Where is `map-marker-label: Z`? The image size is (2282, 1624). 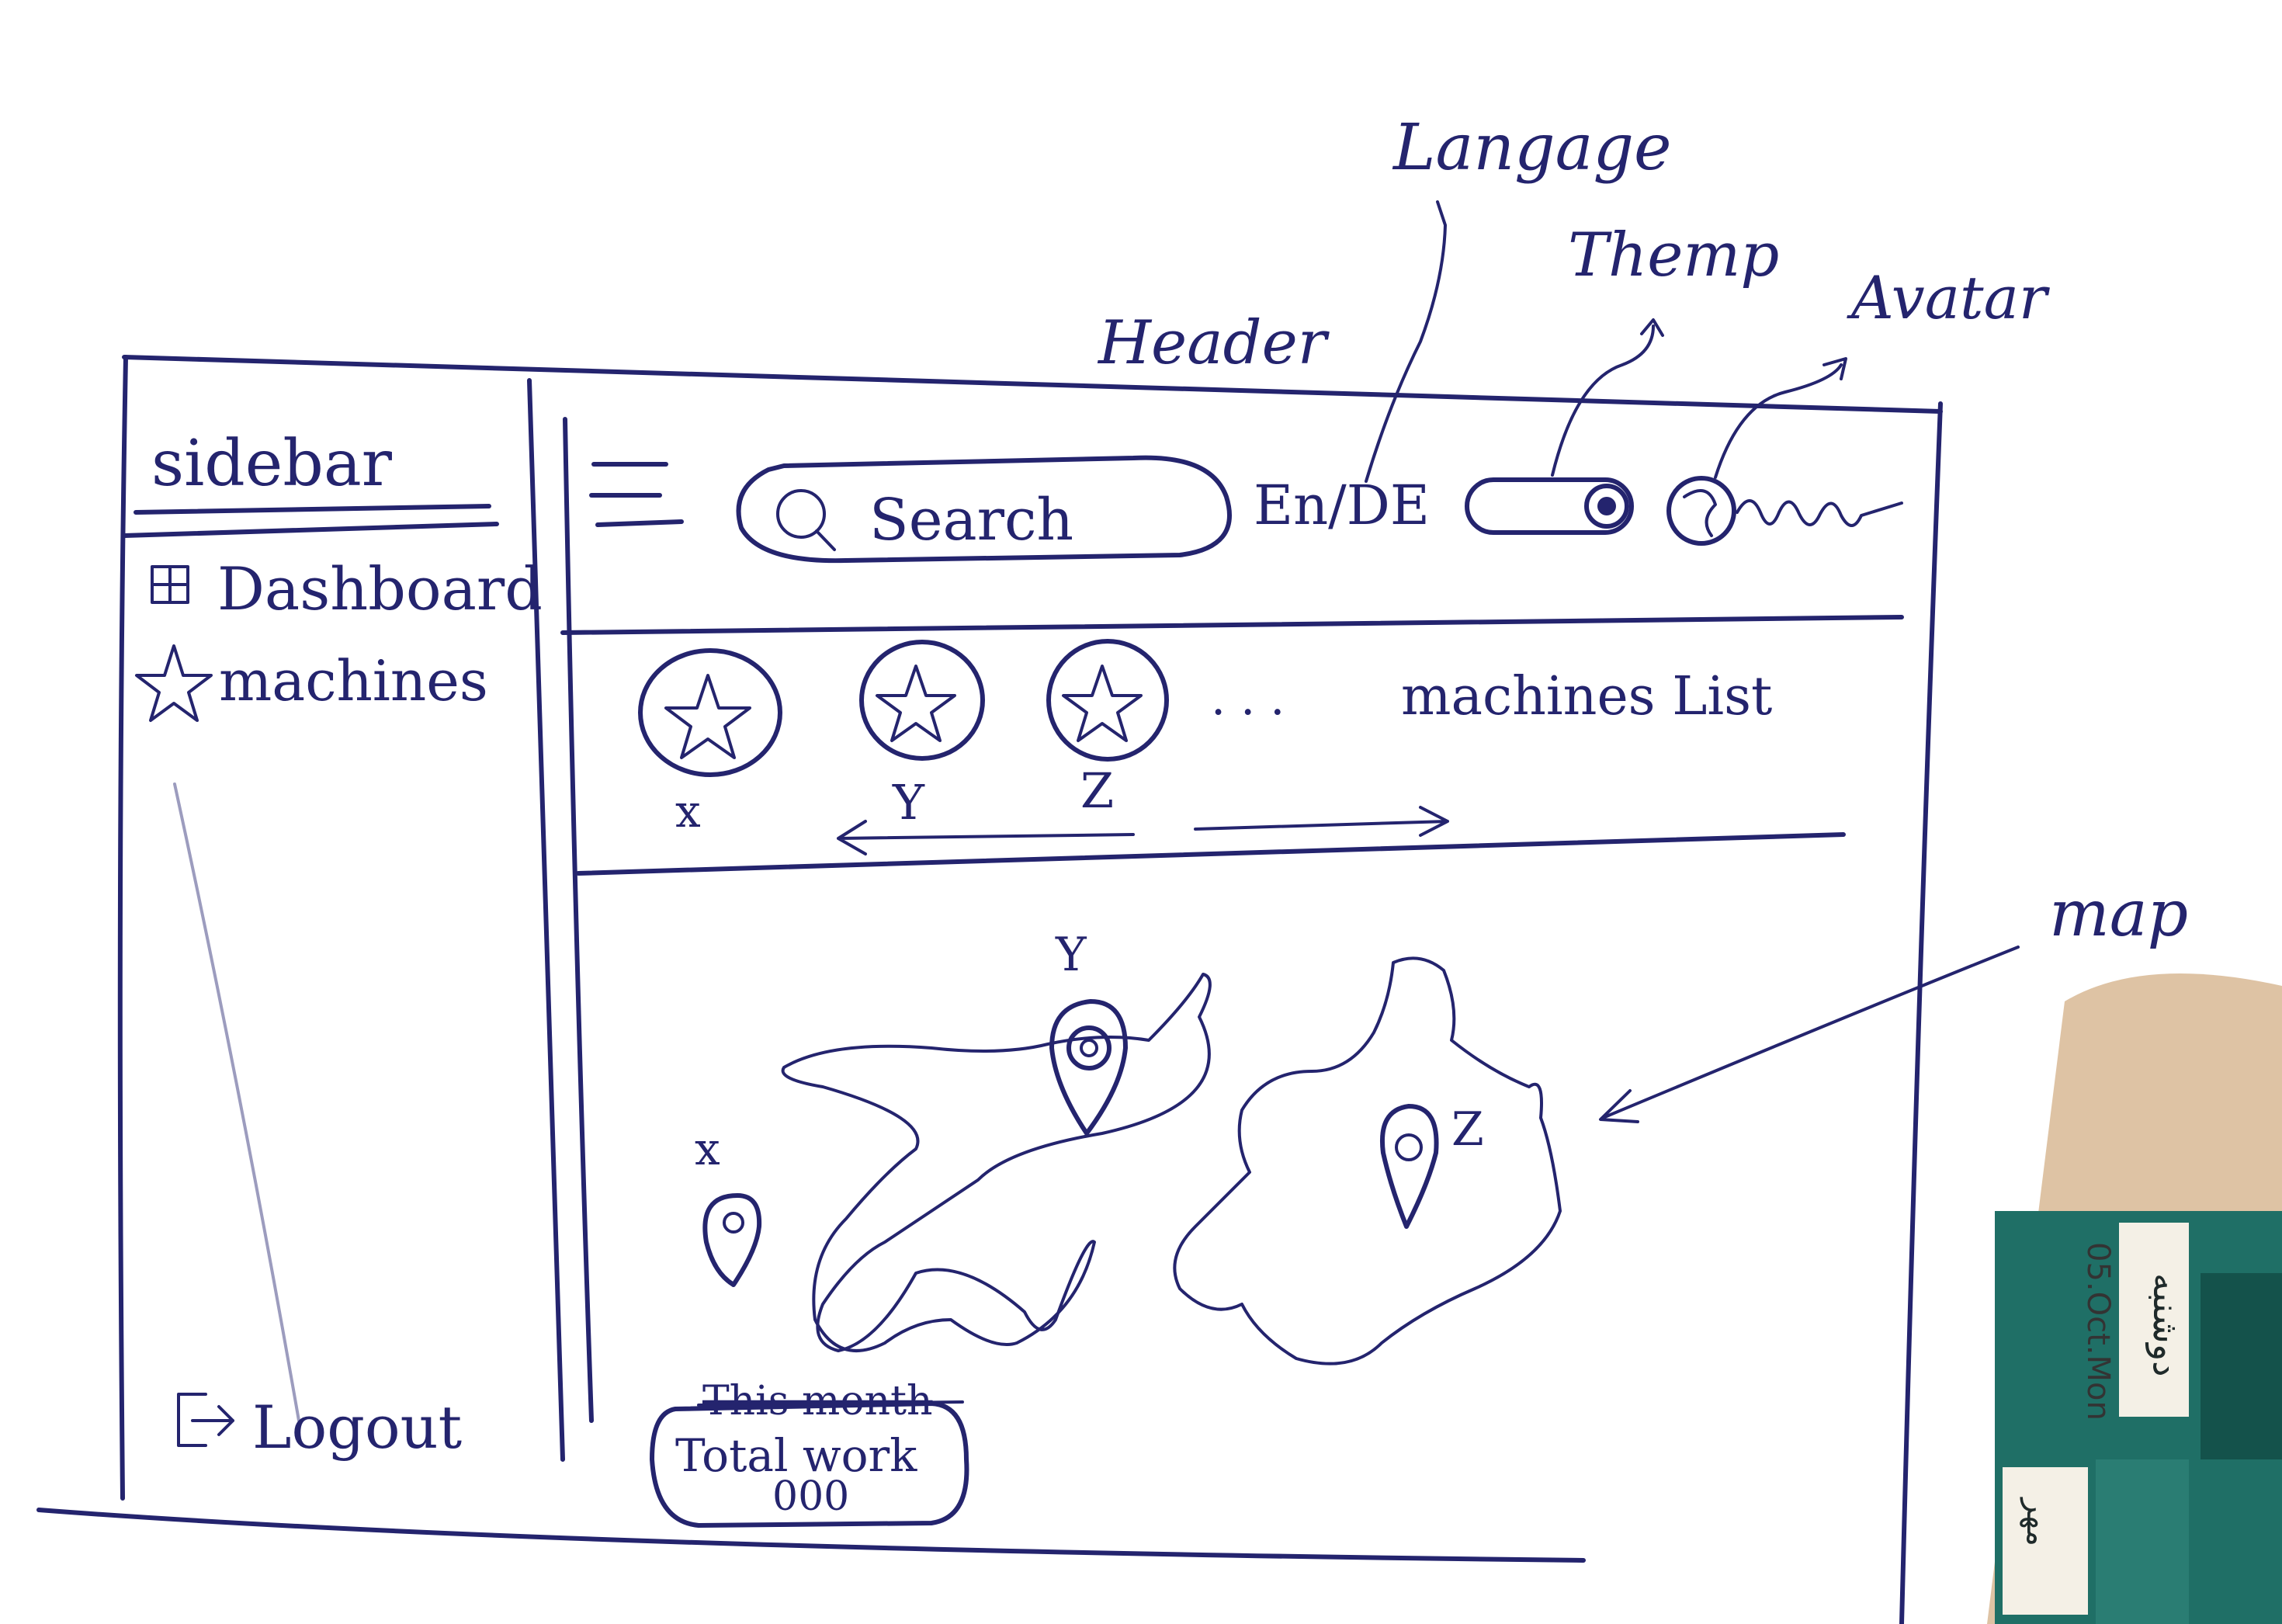
map-marker-label: Z is located at coordinates (1467, 1129).